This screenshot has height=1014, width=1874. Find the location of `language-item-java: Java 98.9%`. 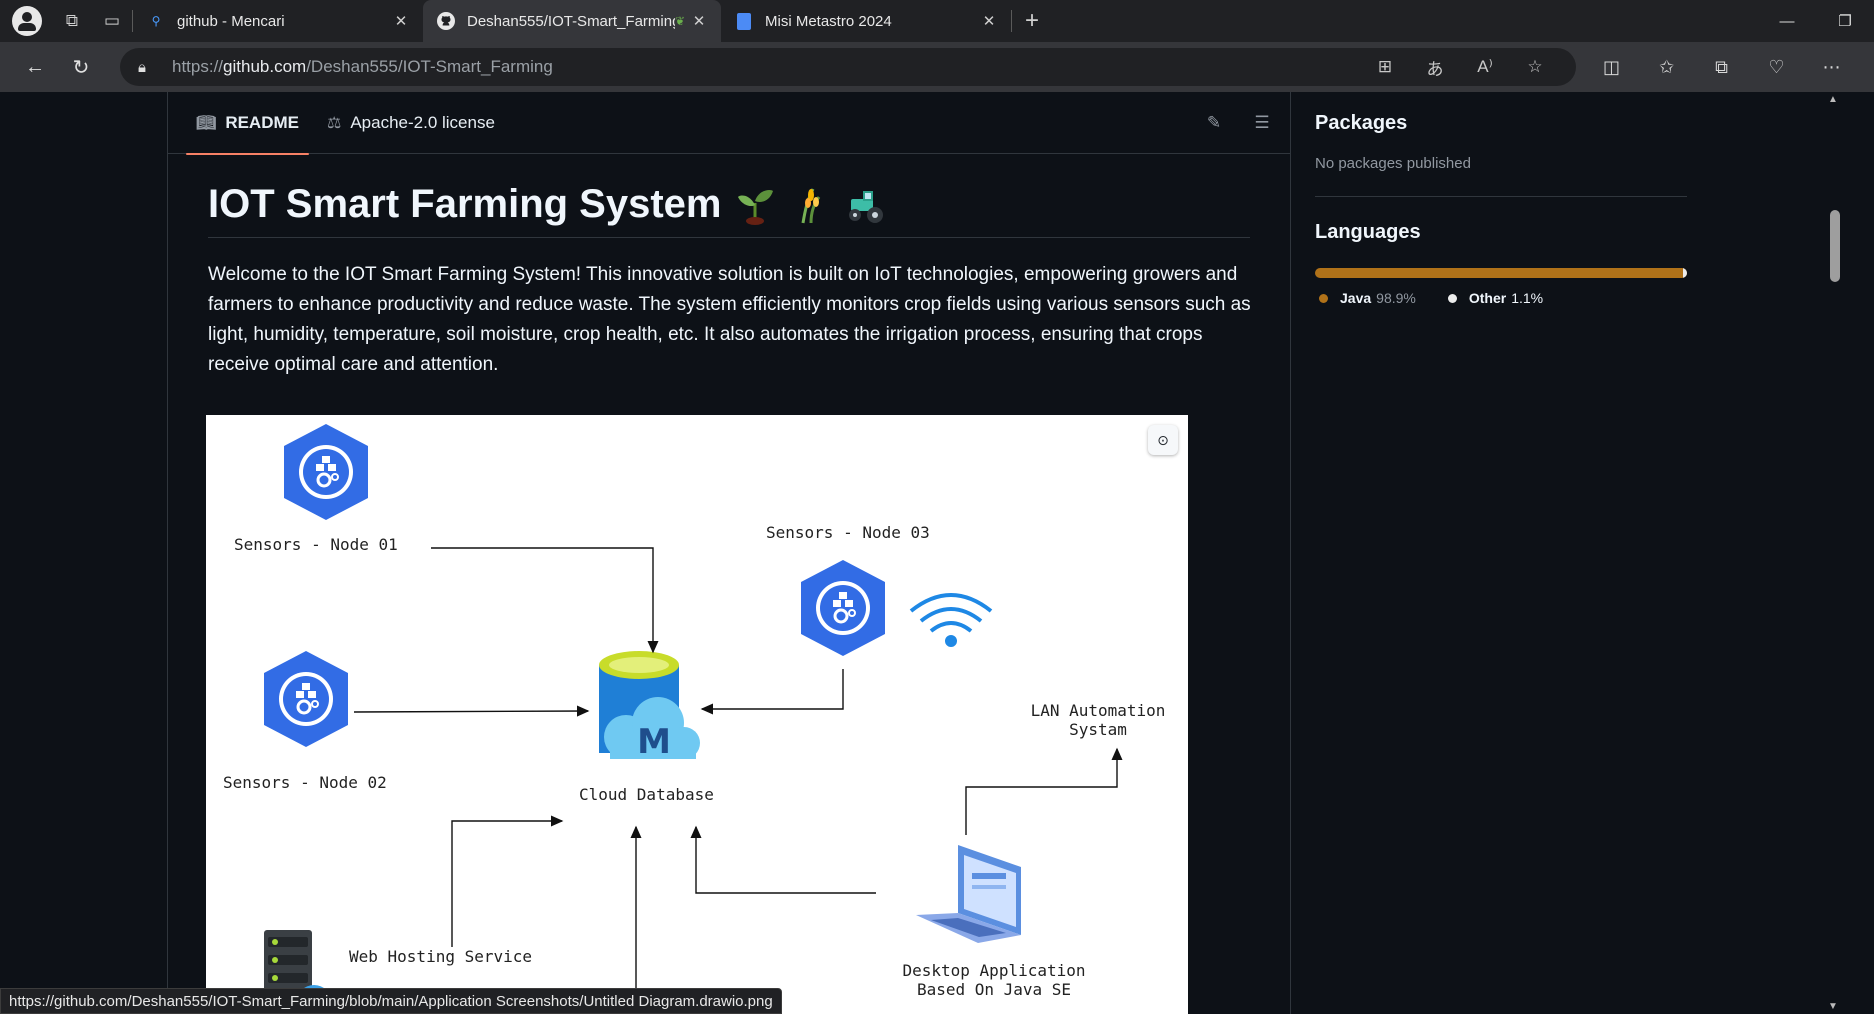

language-item-java: Java 98.9% is located at coordinates (1365, 298).